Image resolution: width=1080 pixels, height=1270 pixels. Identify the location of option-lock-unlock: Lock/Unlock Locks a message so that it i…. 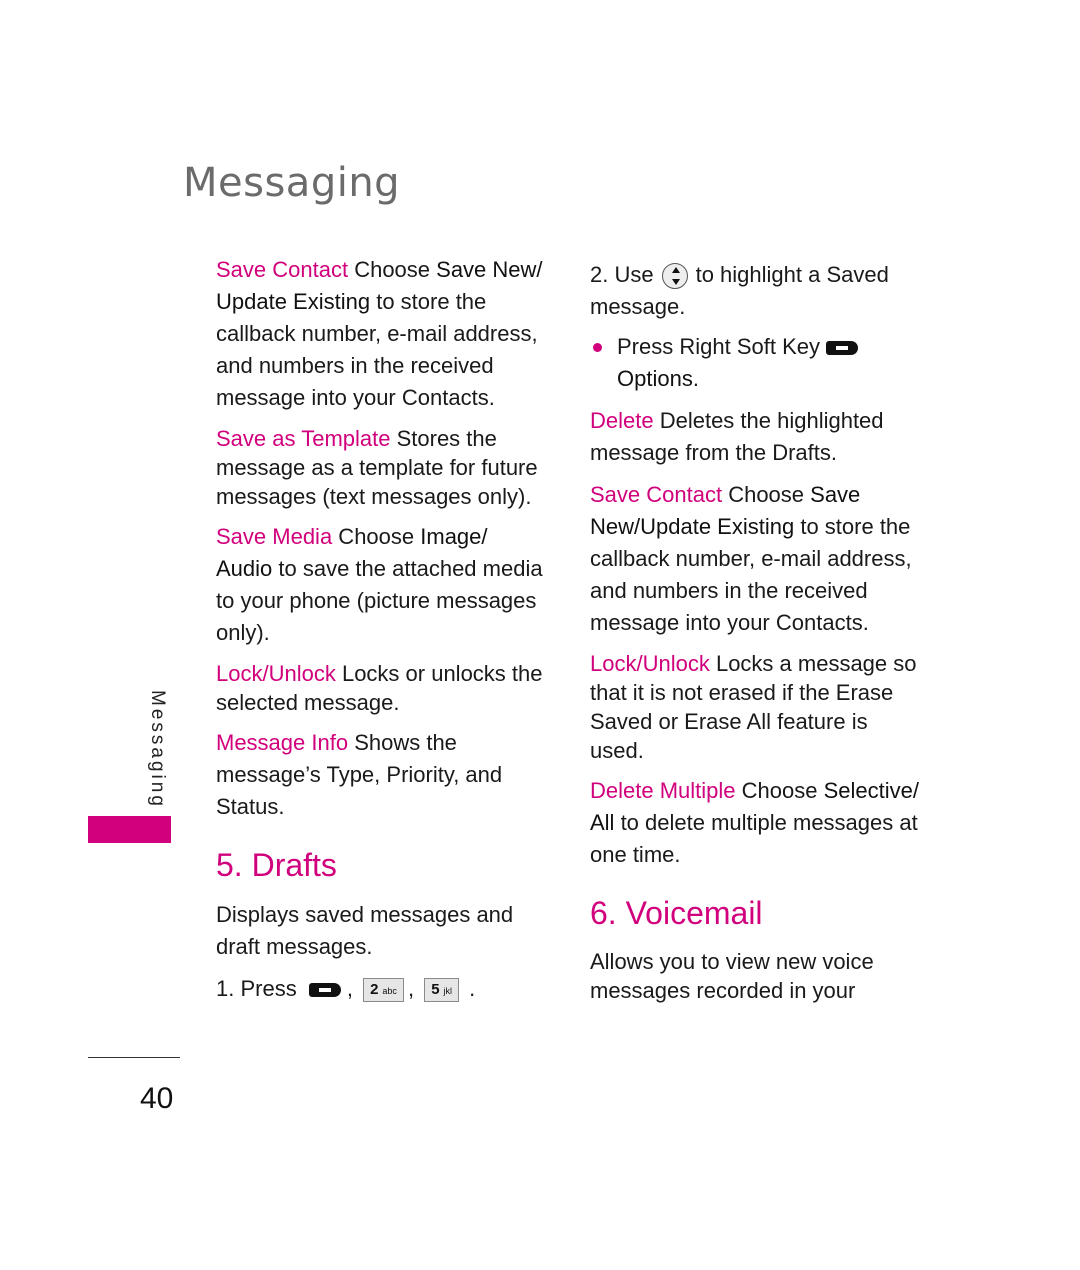
(757, 707).